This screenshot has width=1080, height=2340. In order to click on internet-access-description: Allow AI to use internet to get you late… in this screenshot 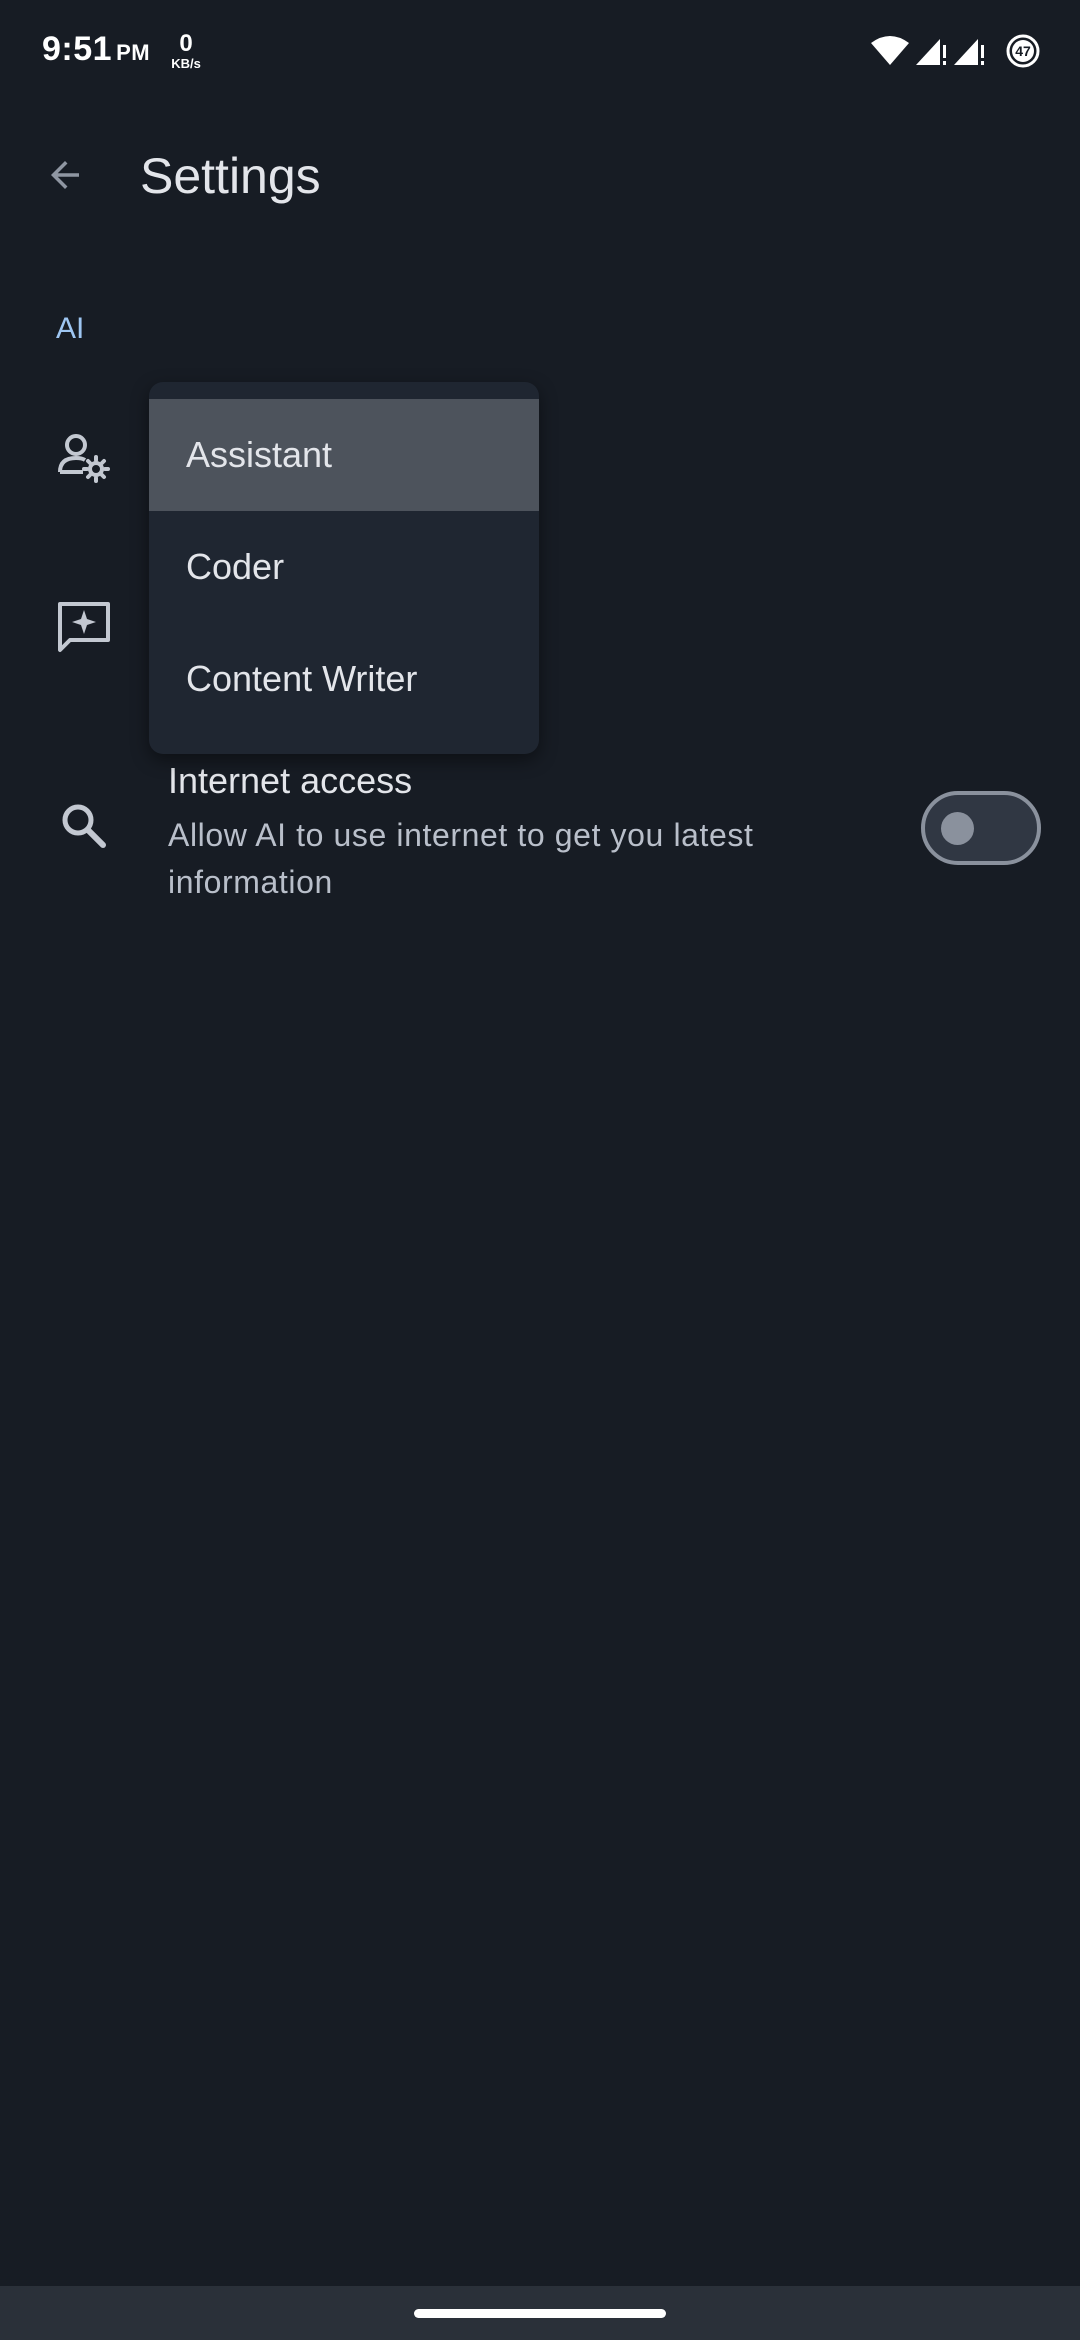, I will do `click(461, 858)`.